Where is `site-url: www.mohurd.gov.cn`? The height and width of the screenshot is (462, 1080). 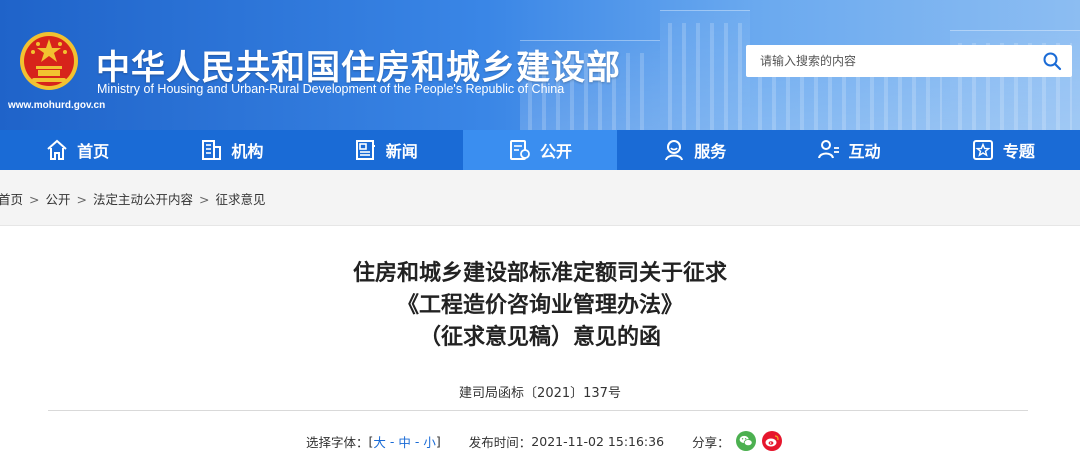 site-url: www.mohurd.gov.cn is located at coordinates (56, 105).